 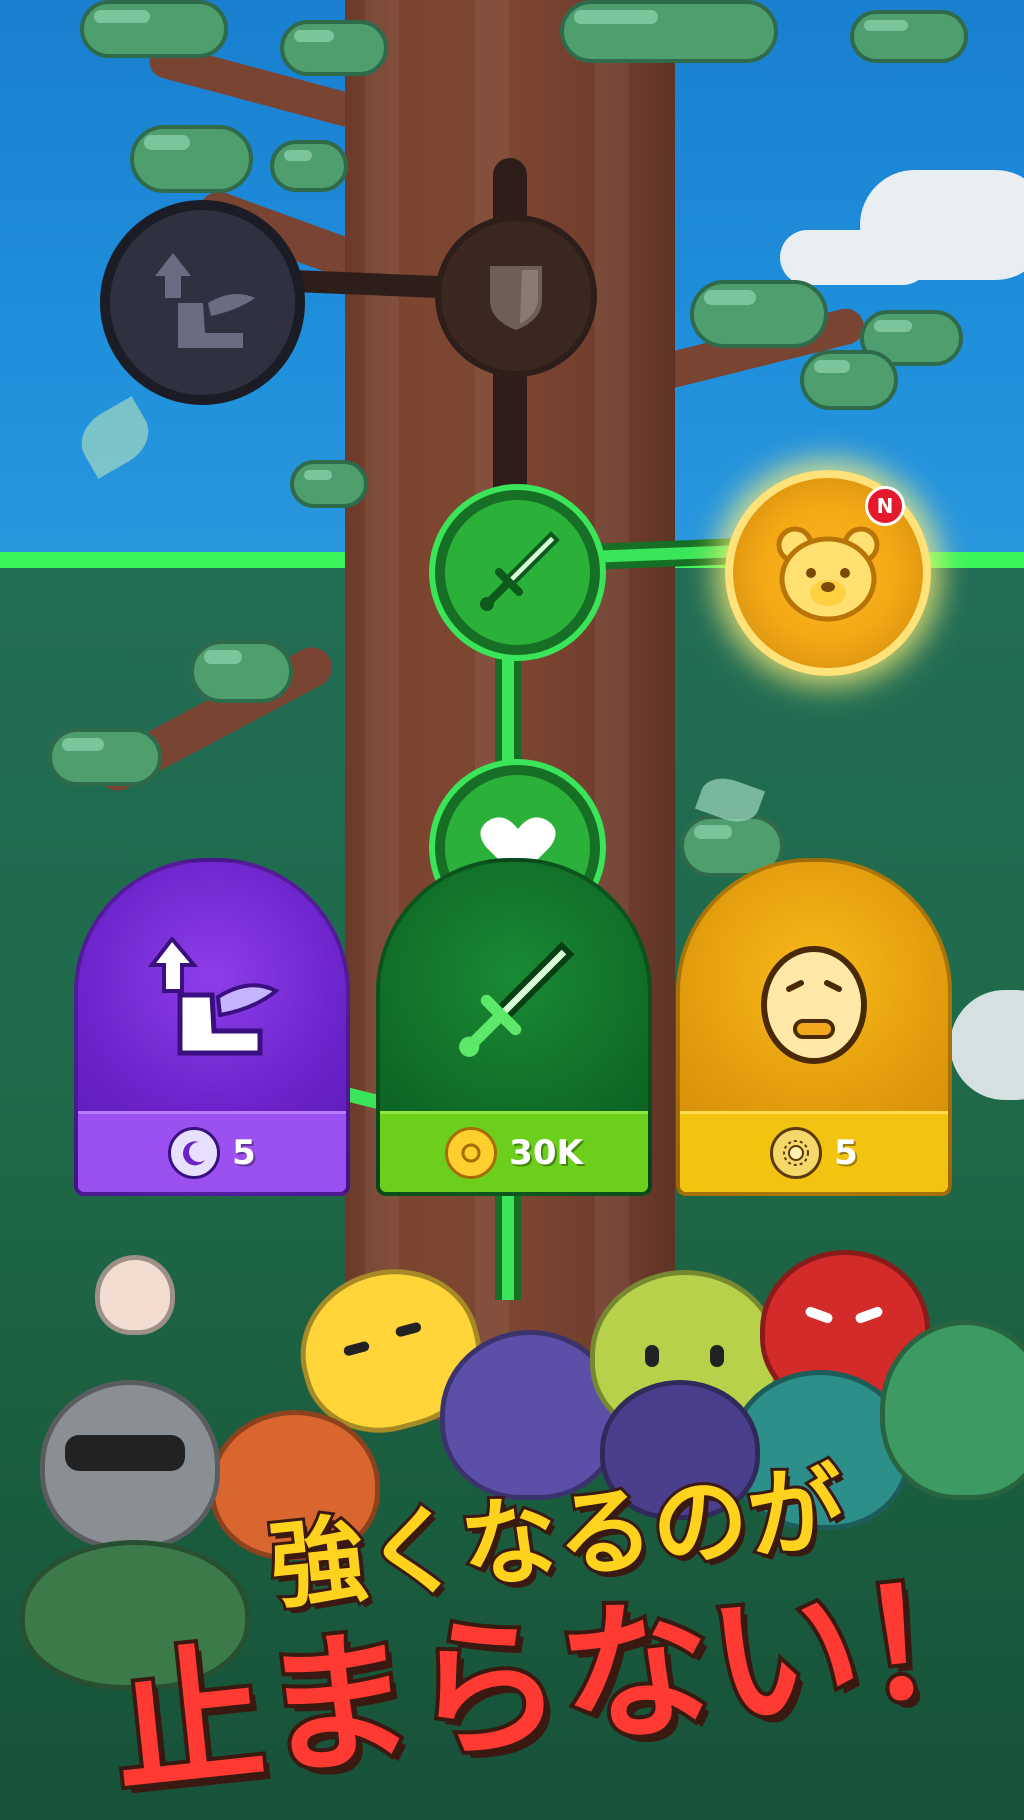 I want to click on skill-node-speed-locked, so click(x=202, y=302).